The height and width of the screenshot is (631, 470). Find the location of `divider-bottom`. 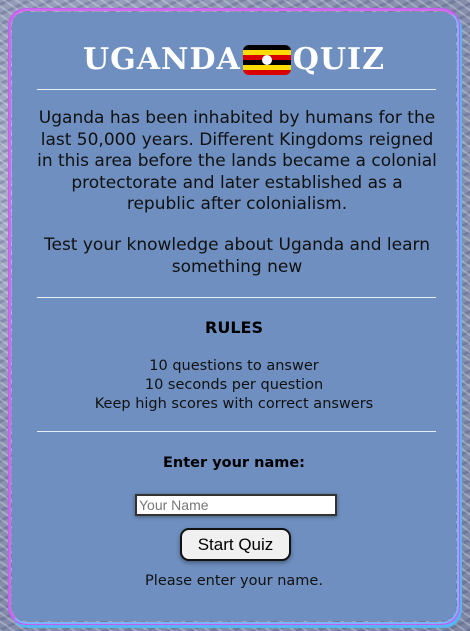

divider-bottom is located at coordinates (236, 431).